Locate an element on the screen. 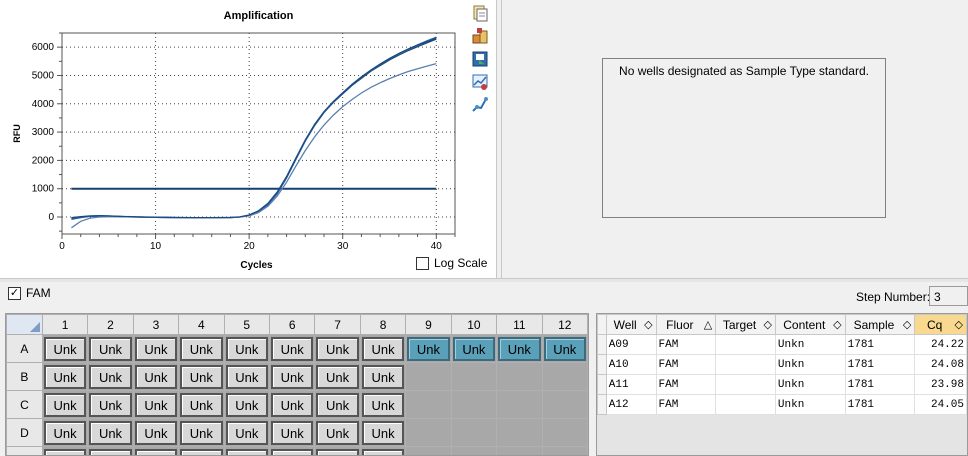 The width and height of the screenshot is (968, 456). column-header-content: Content ◇ is located at coordinates (810, 324).